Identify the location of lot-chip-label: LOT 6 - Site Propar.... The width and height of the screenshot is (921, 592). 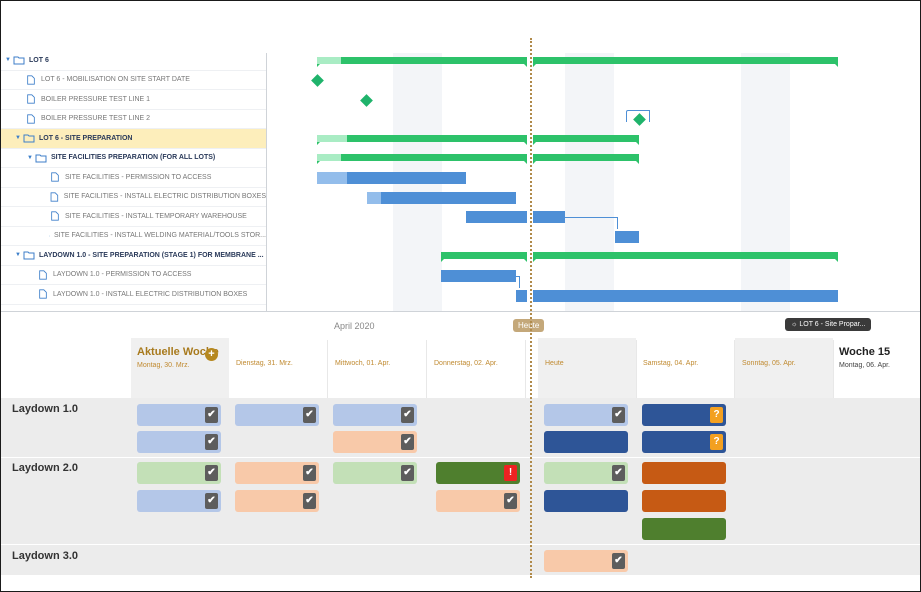
(832, 324).